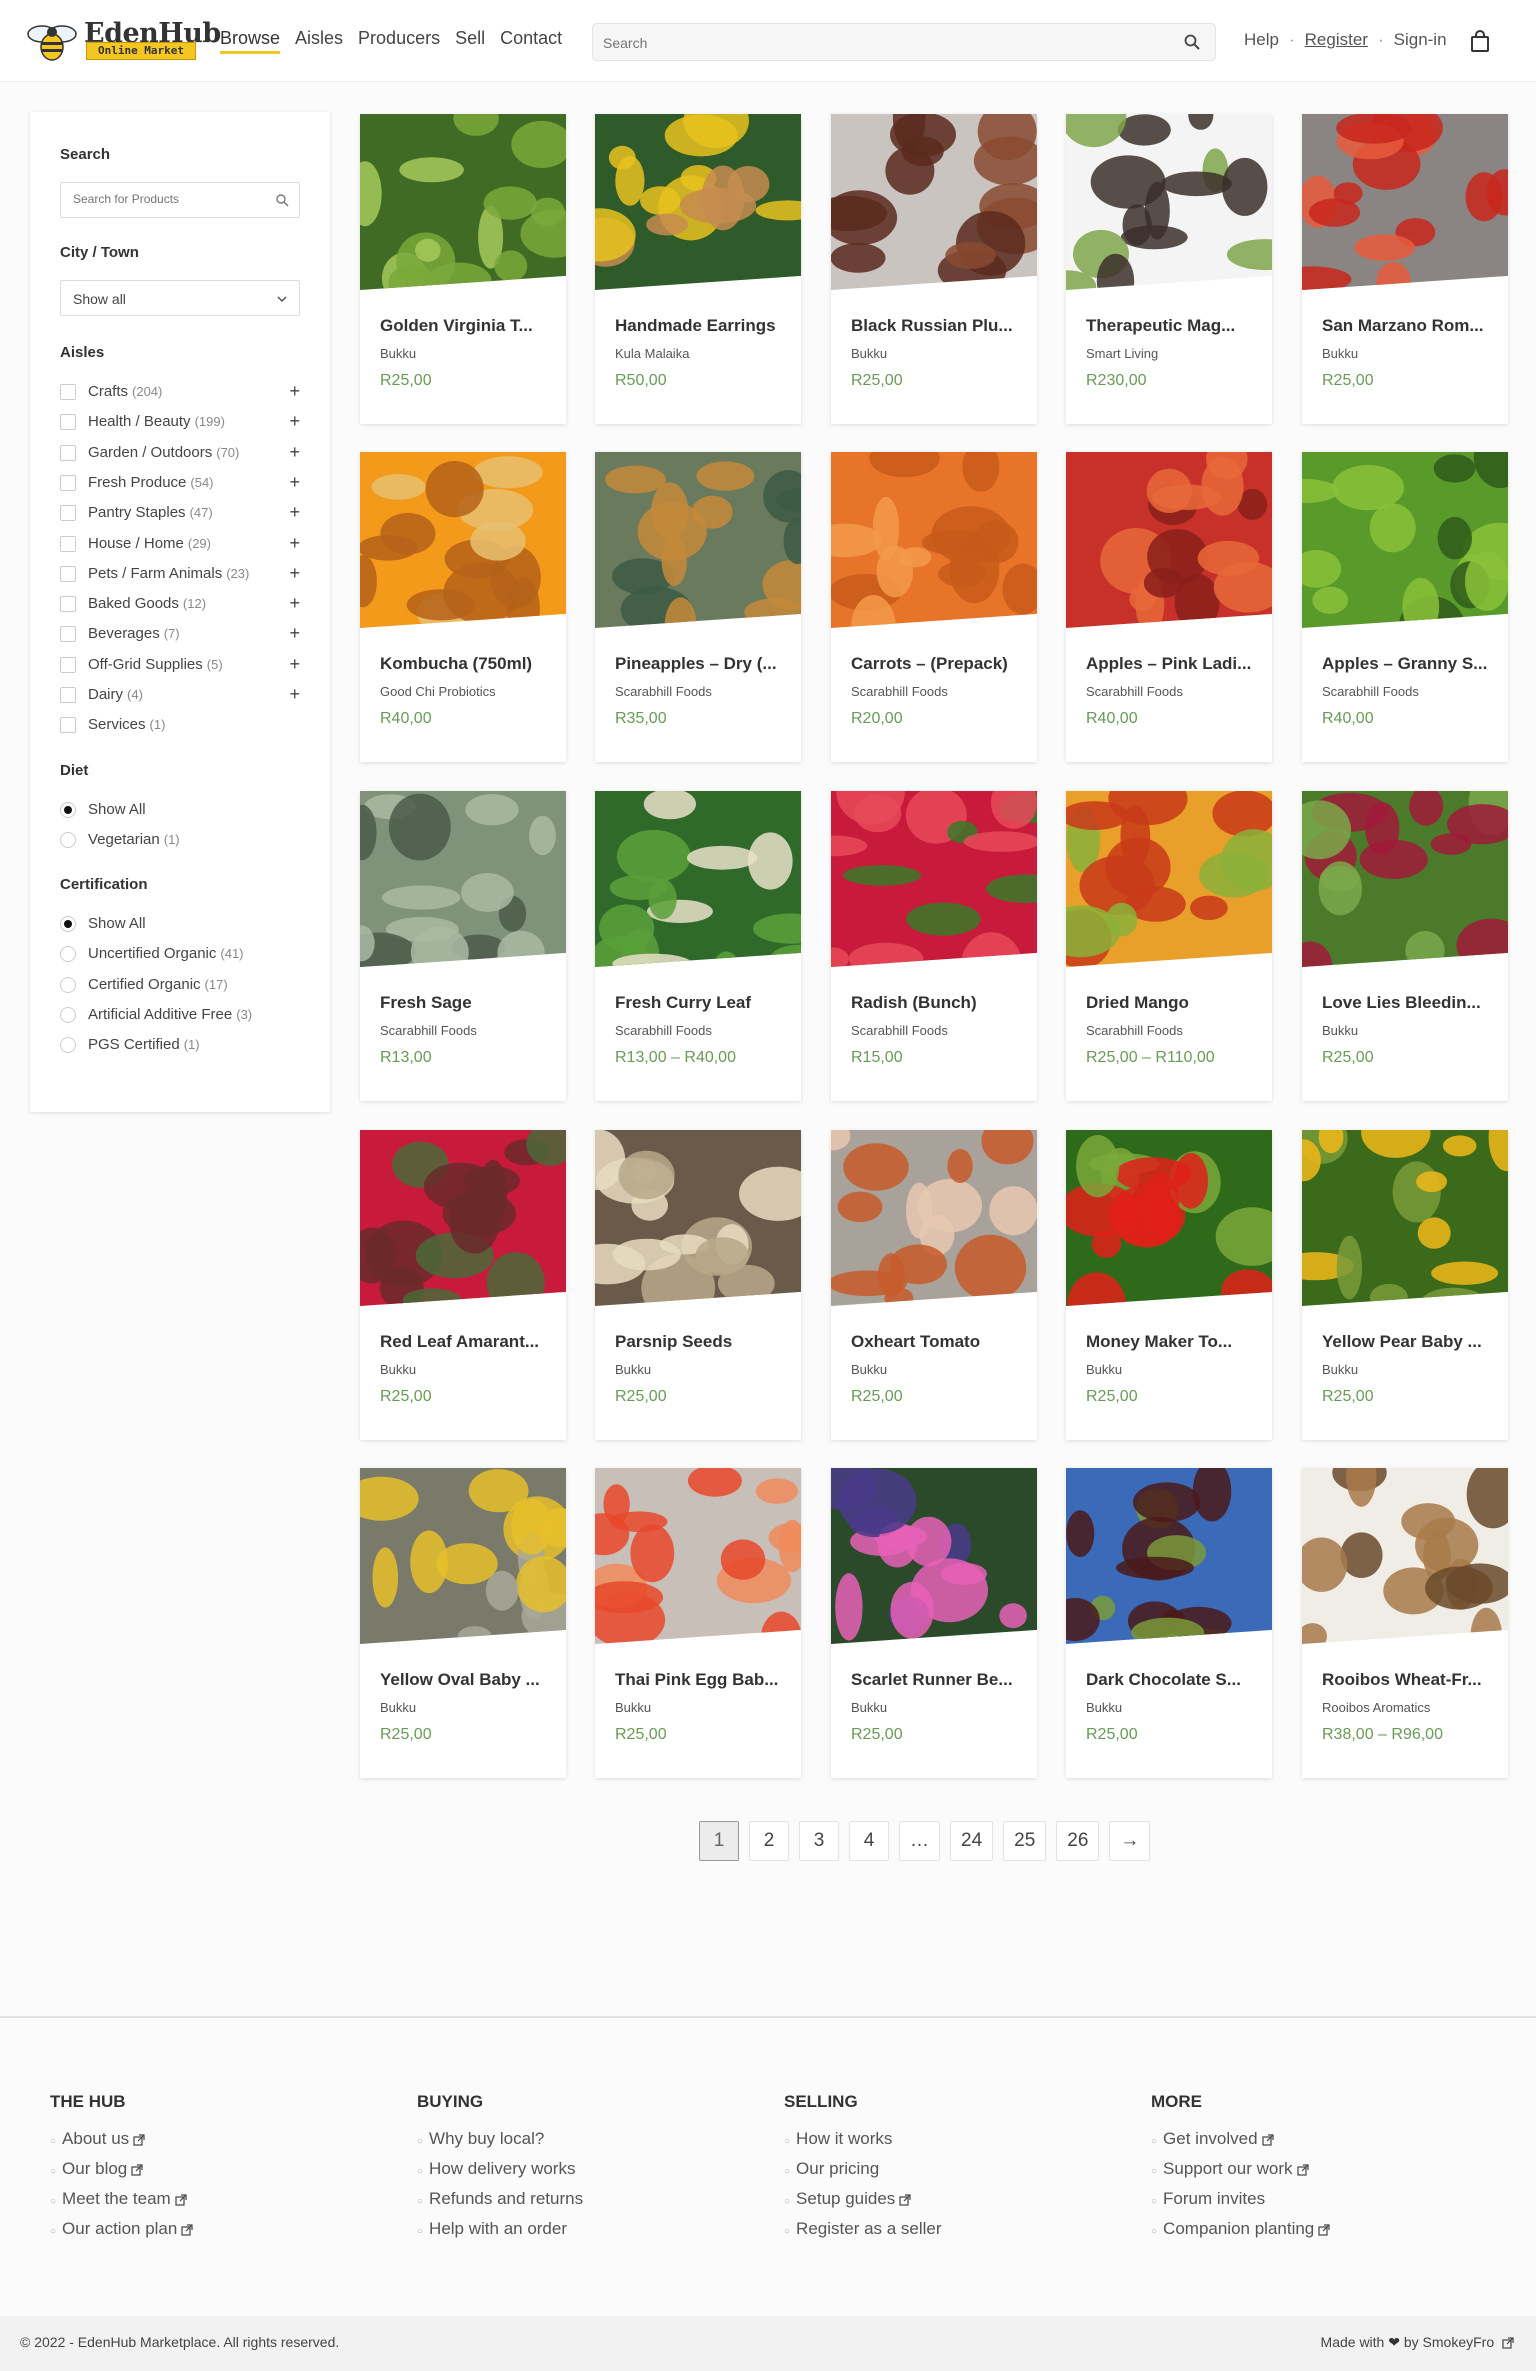  Describe the element at coordinates (180, 985) in the screenshot. I see `certification-option: Certified Organic (17)` at that location.